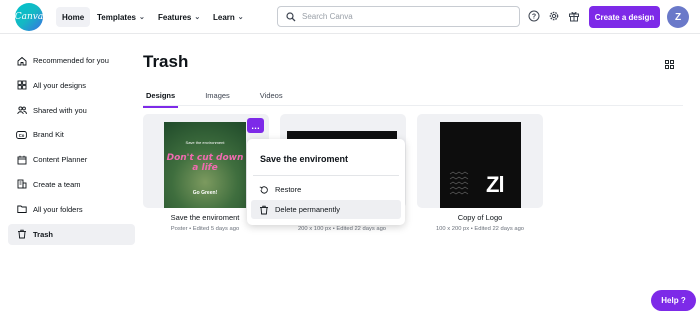 The height and width of the screenshot is (314, 700). I want to click on search-box, so click(398, 16).